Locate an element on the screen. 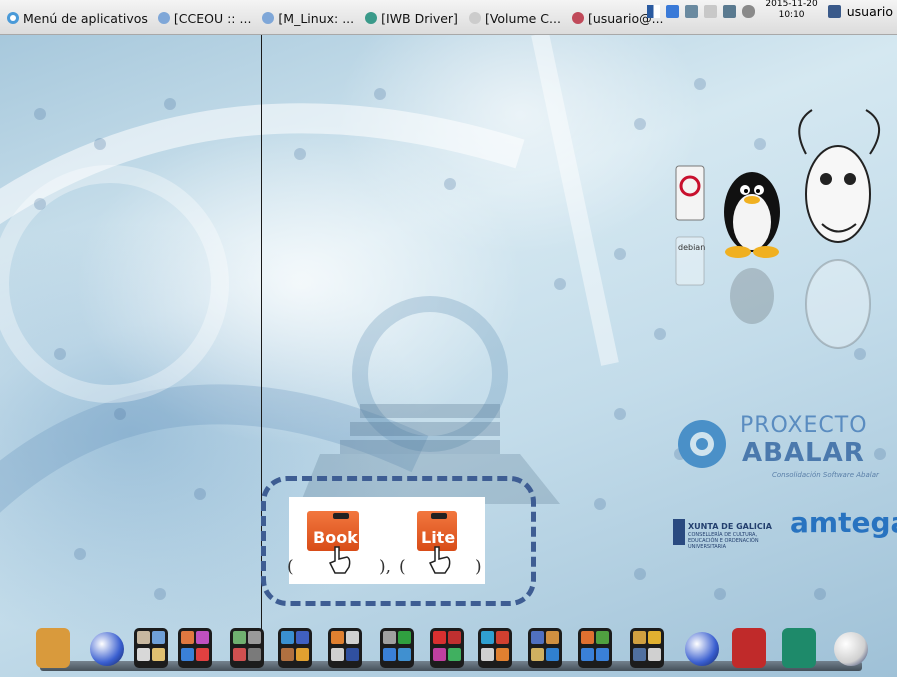 This screenshot has height=677, width=897. user-label: usuario is located at coordinates (870, 11).